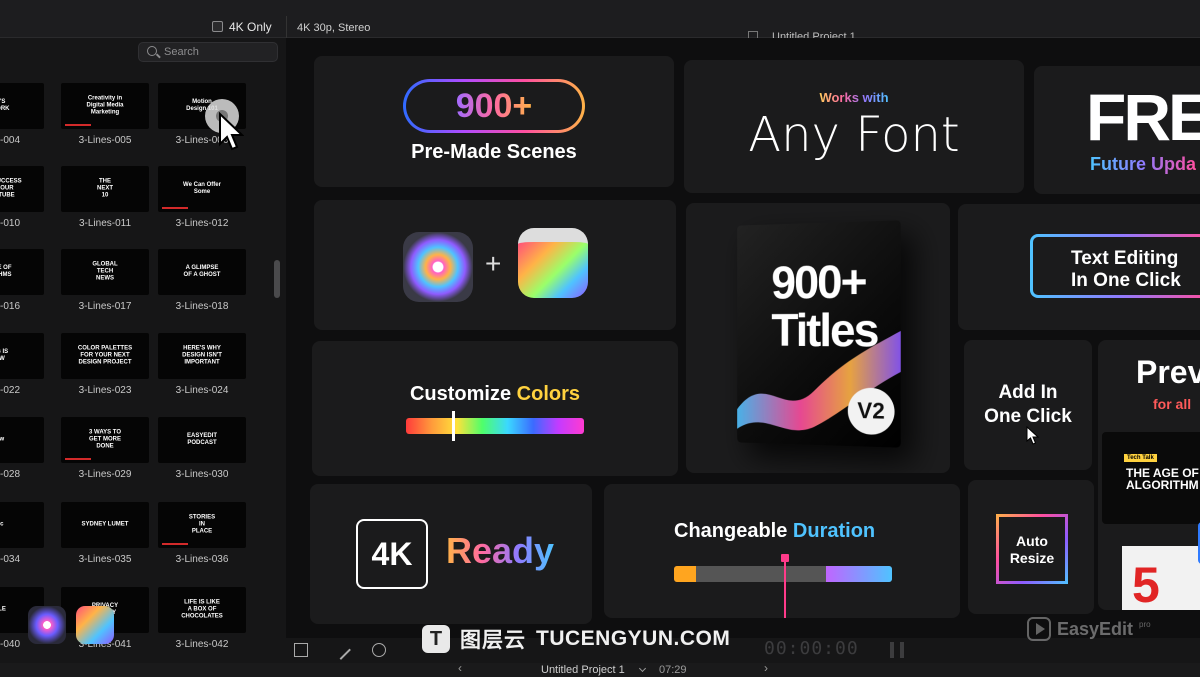  Describe the element at coordinates (438, 267) in the screenshot. I see `motion-app-icon` at that location.